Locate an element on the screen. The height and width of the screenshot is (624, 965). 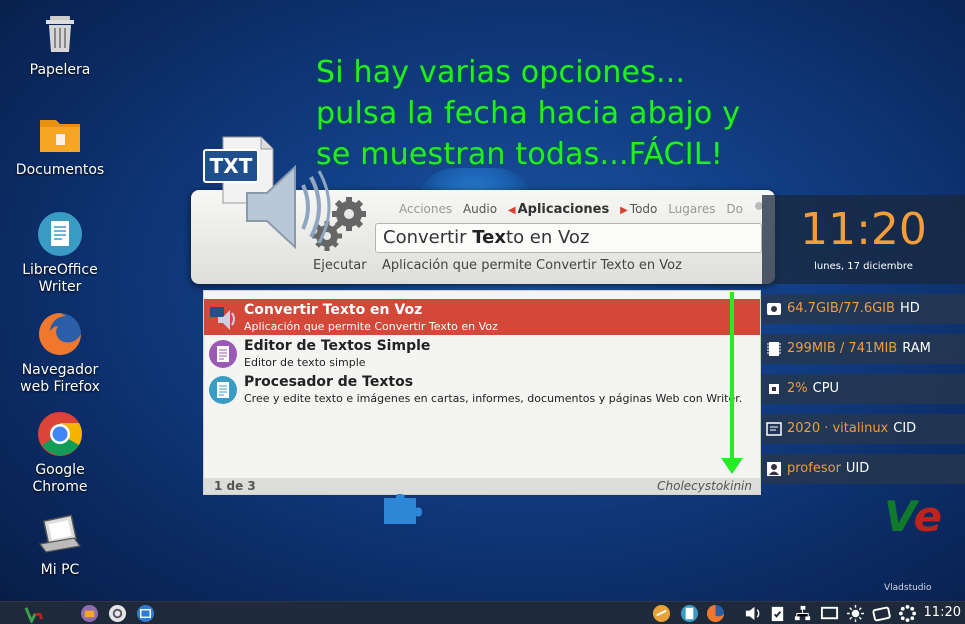
query-text: to en Voz is located at coordinates (548, 237).